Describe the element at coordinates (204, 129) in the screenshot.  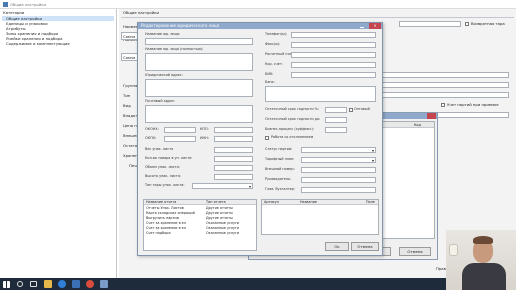
I see `kpp-label: КПП:` at that location.